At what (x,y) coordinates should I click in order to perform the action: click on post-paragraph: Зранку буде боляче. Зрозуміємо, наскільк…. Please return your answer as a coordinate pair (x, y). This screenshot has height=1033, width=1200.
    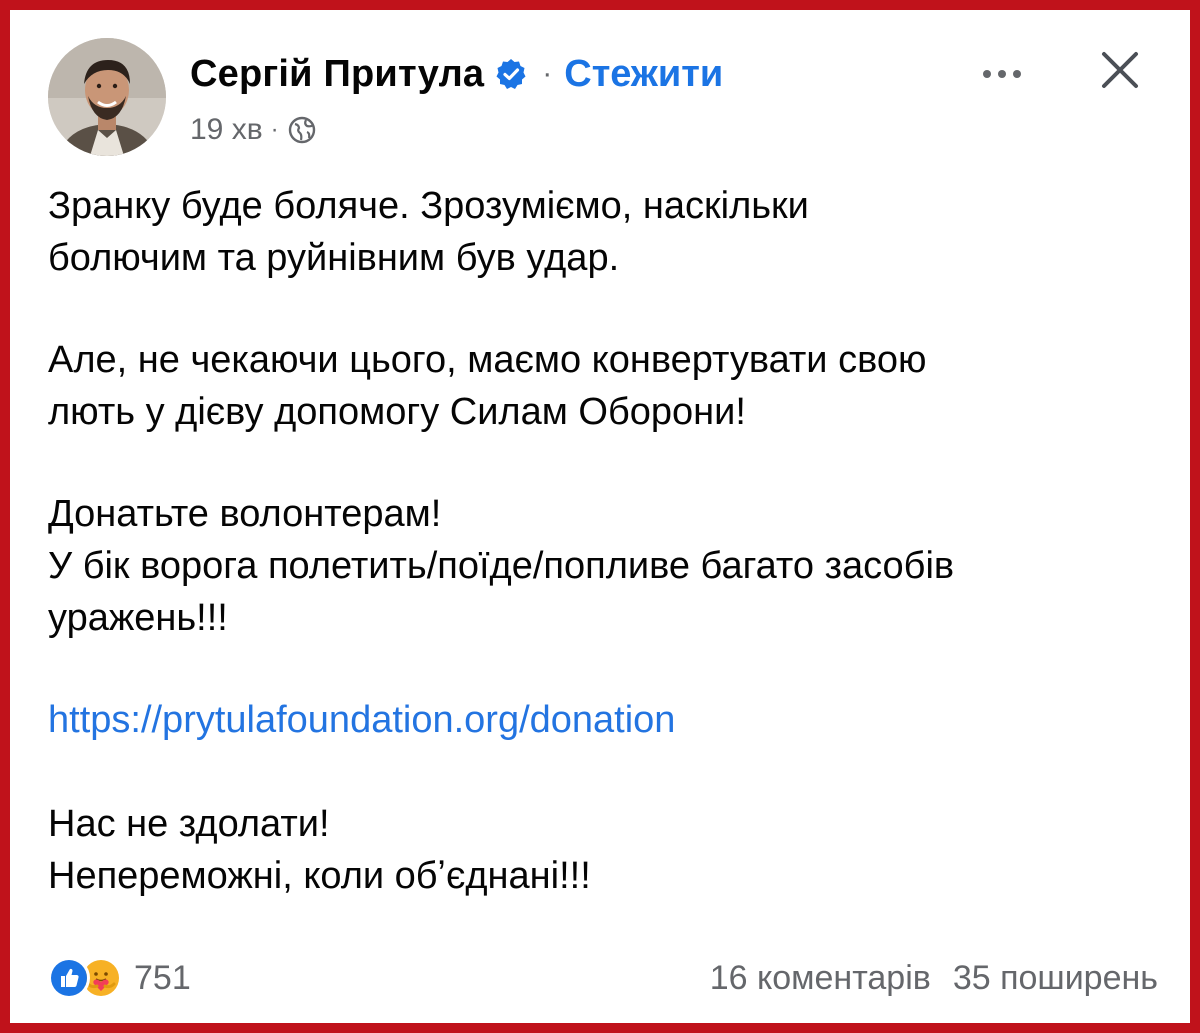
    Looking at the image, I should click on (603, 232).